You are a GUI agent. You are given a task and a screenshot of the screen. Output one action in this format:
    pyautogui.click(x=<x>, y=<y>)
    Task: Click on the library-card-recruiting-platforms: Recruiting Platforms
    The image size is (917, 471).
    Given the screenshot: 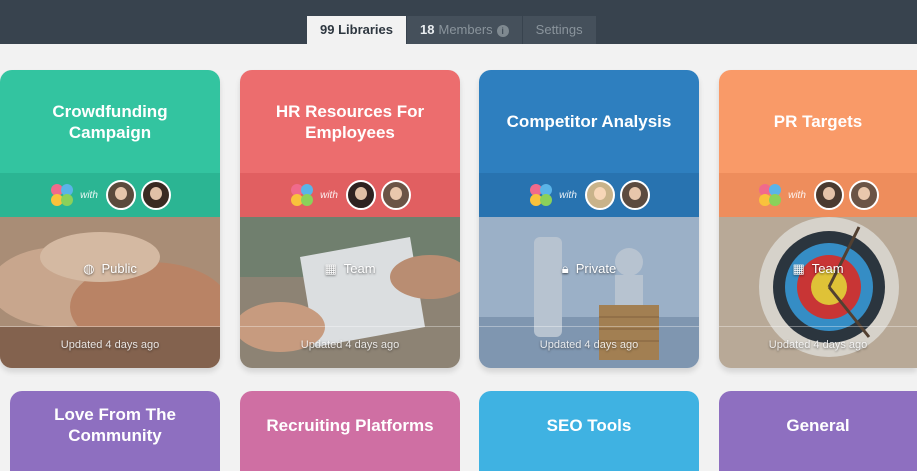 What is the action you would take?
    pyautogui.click(x=350, y=431)
    